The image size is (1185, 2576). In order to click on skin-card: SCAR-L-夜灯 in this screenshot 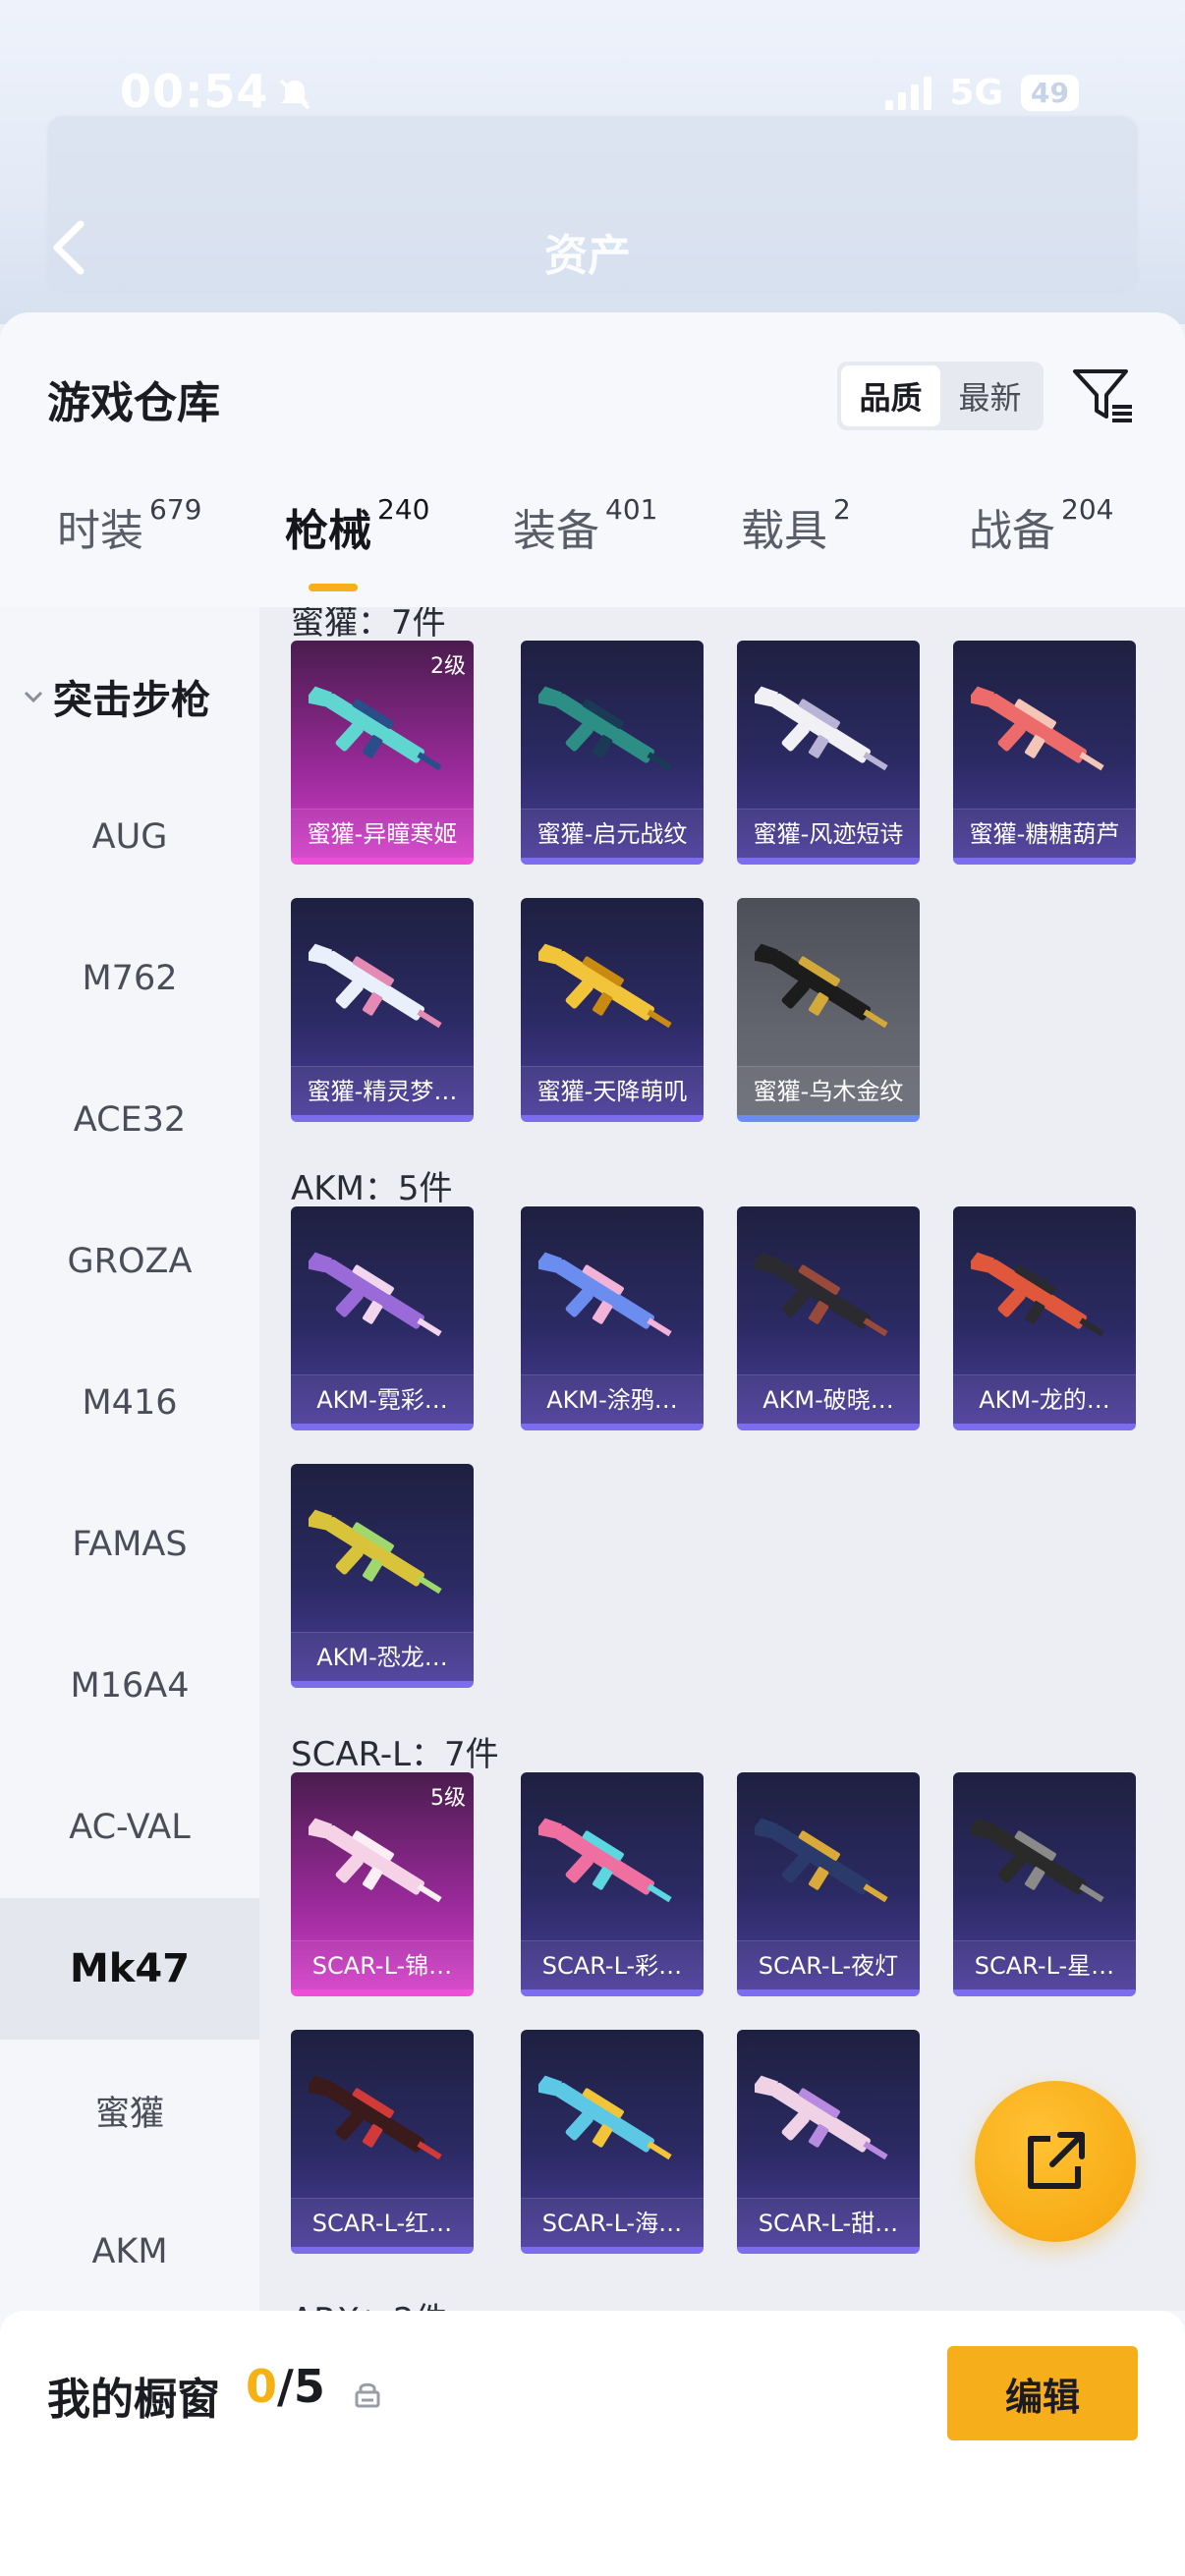, I will do `click(829, 1884)`.